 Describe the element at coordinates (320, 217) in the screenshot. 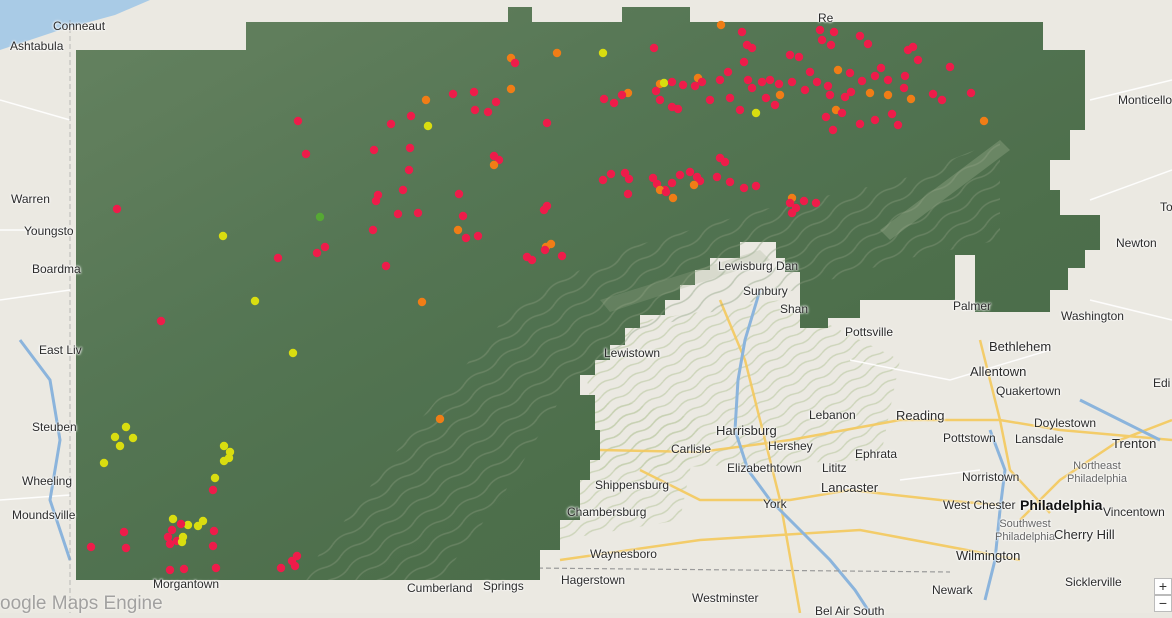

I see `map-marker-green` at that location.